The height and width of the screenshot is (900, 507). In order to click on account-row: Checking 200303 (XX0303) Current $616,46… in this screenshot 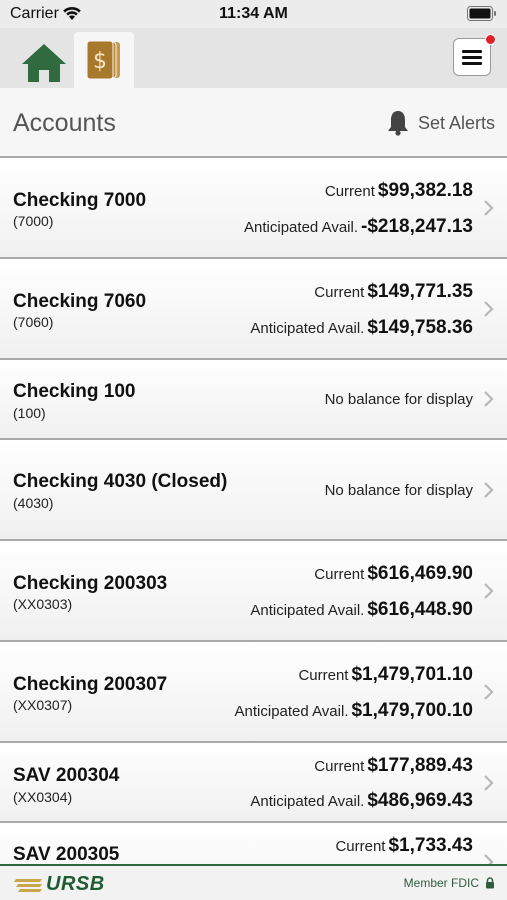, I will do `click(253, 591)`.